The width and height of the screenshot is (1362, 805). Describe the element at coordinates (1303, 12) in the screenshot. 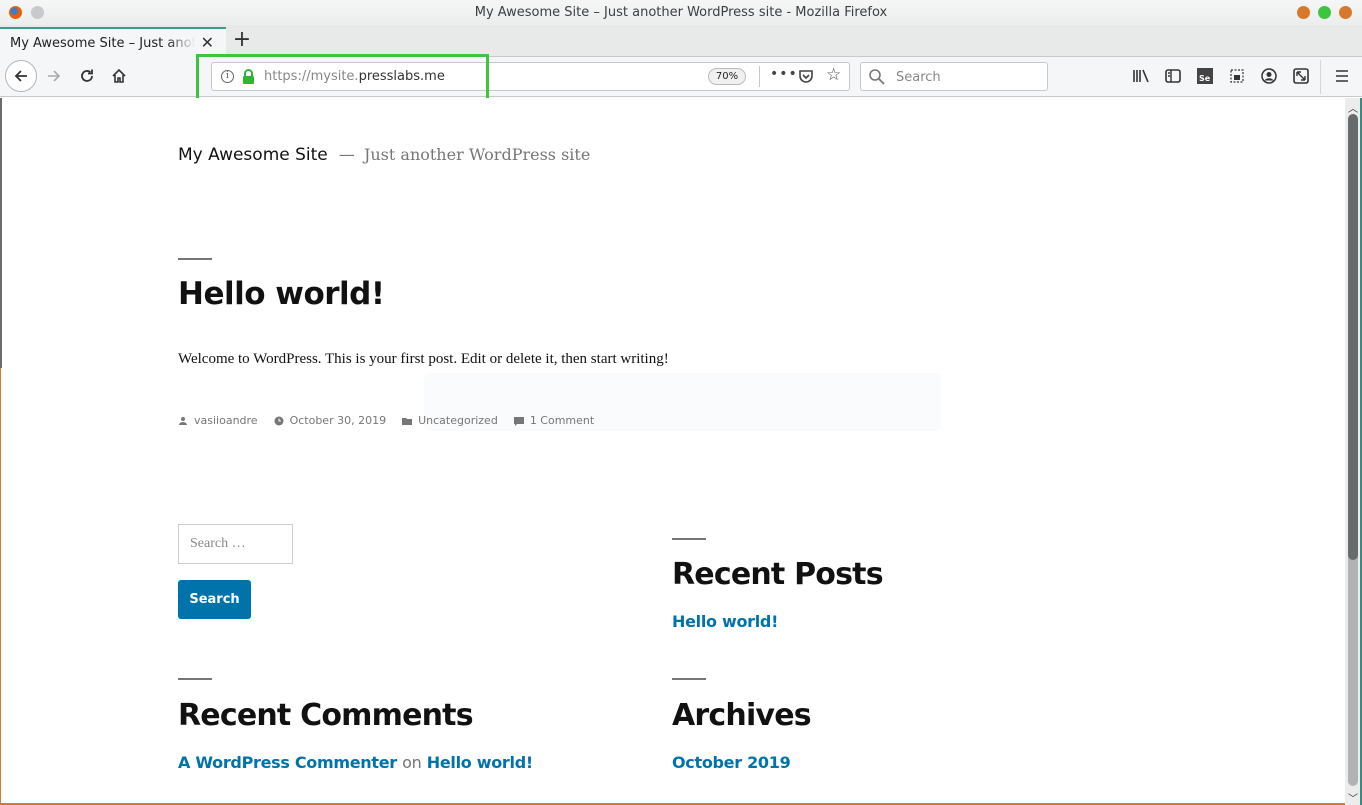

I see `minimize-button` at that location.